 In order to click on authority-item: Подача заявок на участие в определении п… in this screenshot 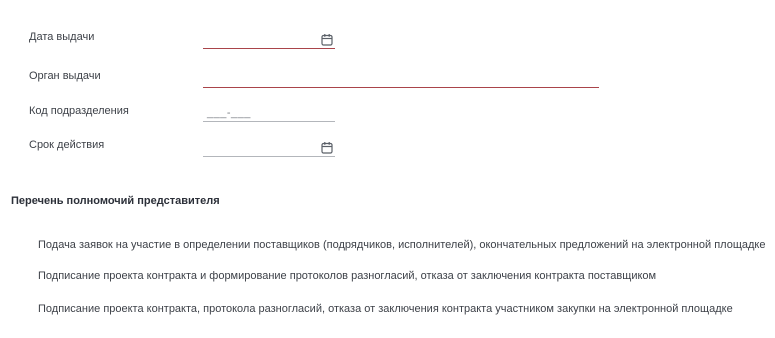, I will do `click(401, 245)`.